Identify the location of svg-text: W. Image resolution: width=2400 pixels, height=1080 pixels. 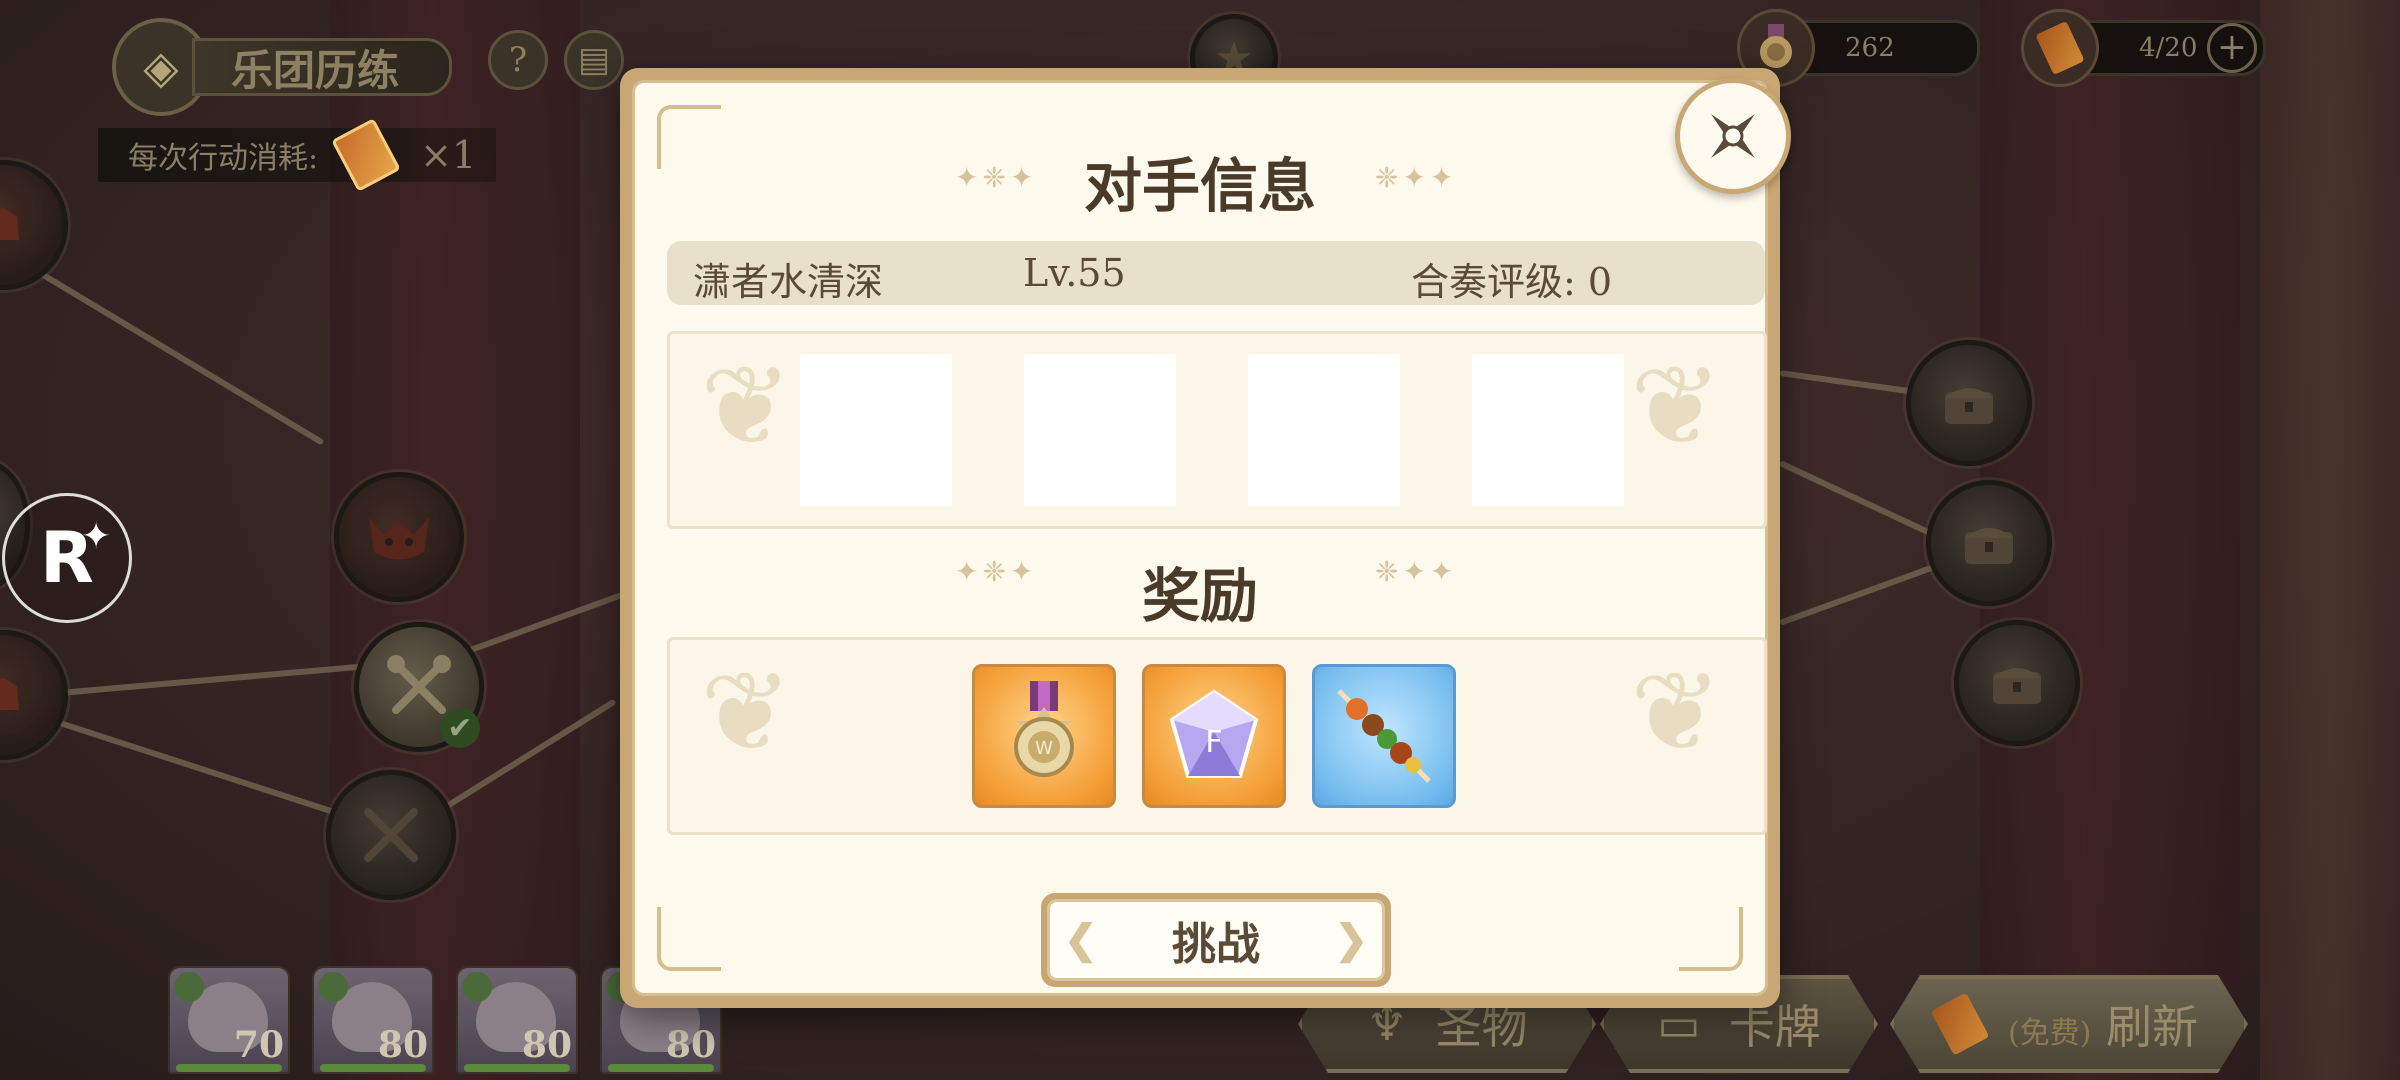
(1044, 748).